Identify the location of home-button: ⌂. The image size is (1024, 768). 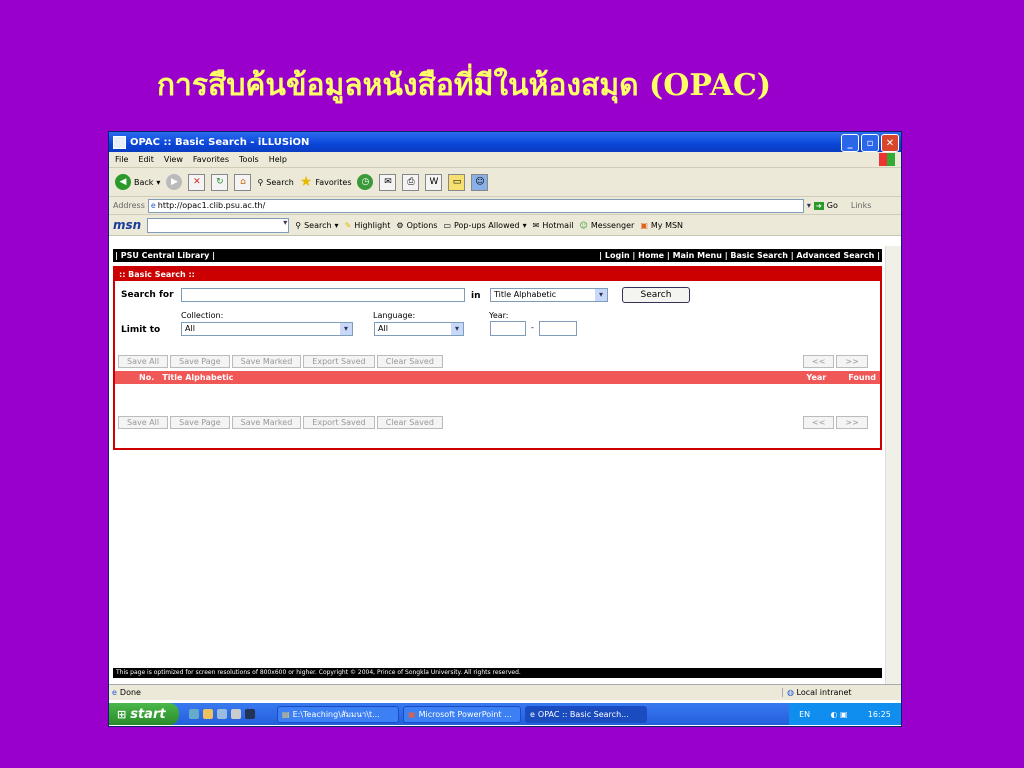
(243, 182).